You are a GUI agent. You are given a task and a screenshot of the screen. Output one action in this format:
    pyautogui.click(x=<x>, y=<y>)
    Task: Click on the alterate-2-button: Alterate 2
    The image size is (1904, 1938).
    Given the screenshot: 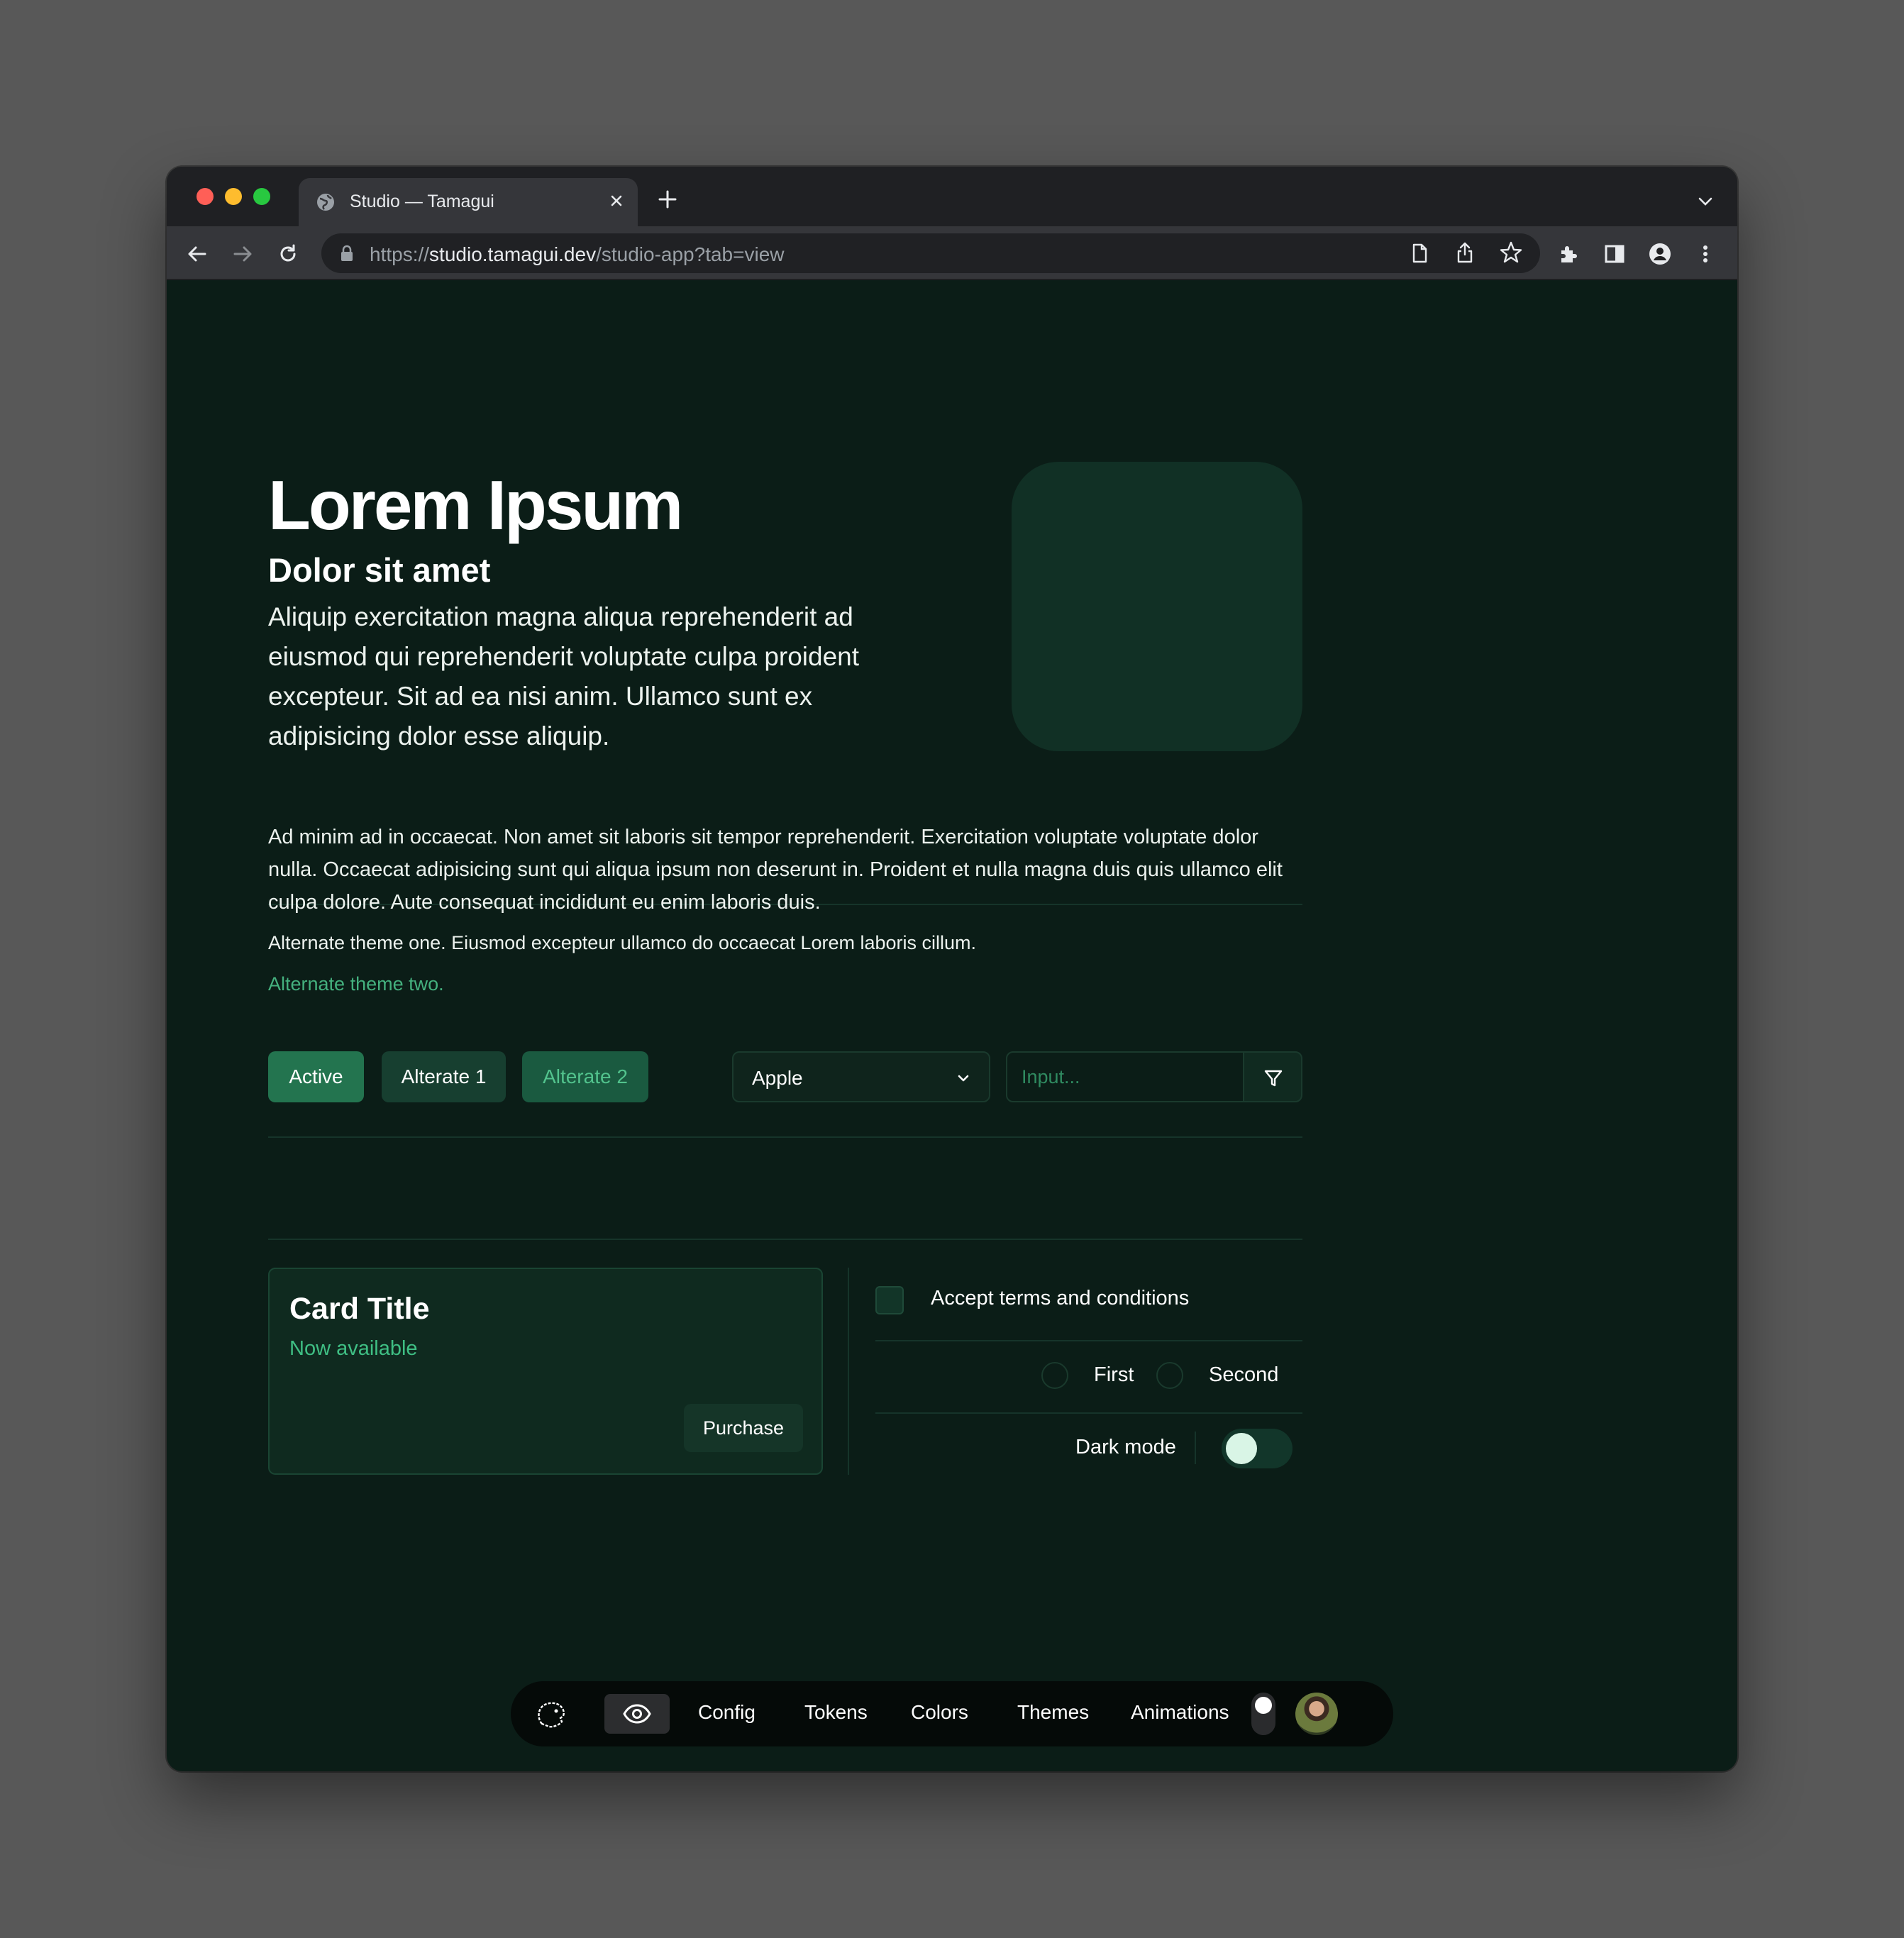 What is the action you would take?
    pyautogui.click(x=585, y=1076)
    